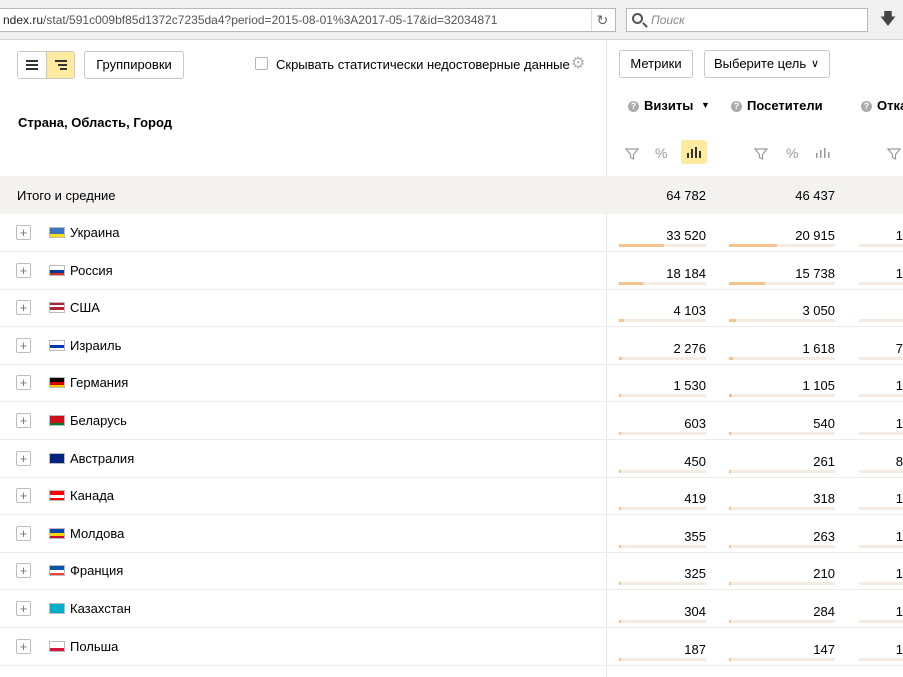 This screenshot has width=903, height=677. Describe the element at coordinates (888, 20) in the screenshot. I see `download-icon: 🡇` at that location.